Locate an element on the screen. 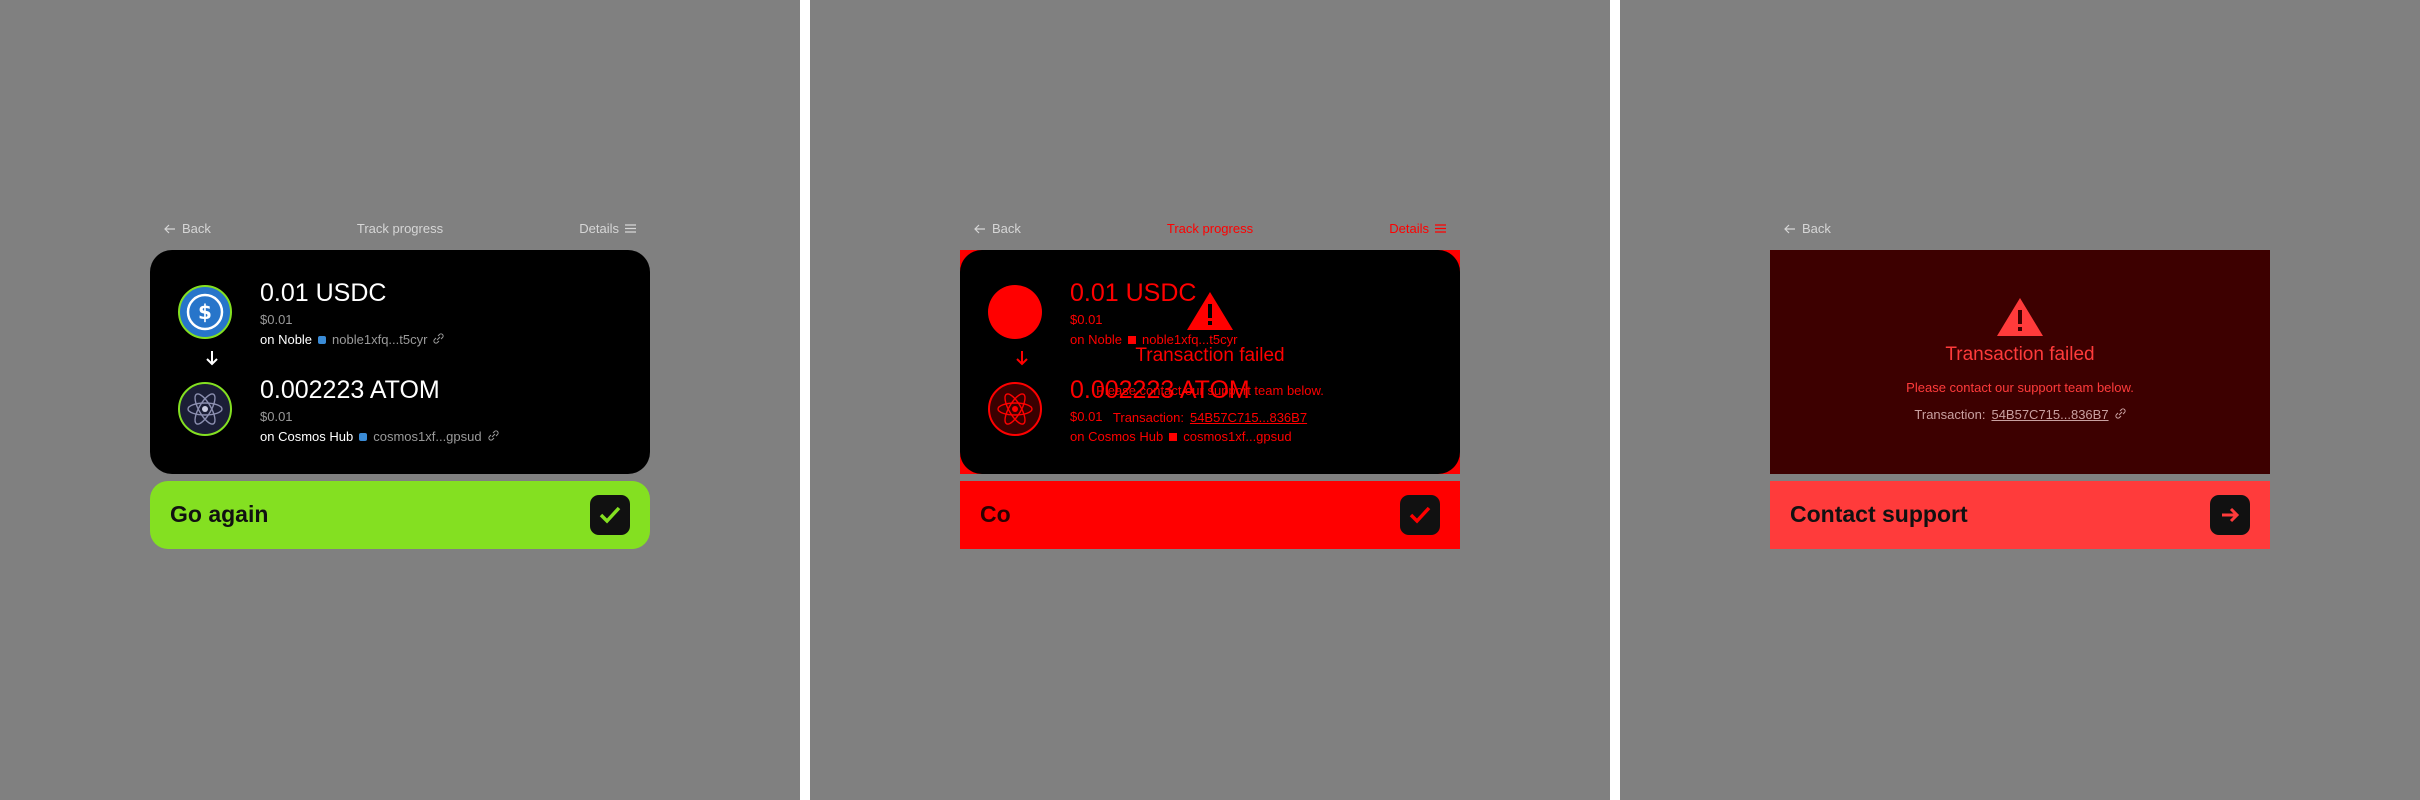 Image resolution: width=2420 pixels, height=800 pixels. header: Back is located at coordinates (2020, 230).